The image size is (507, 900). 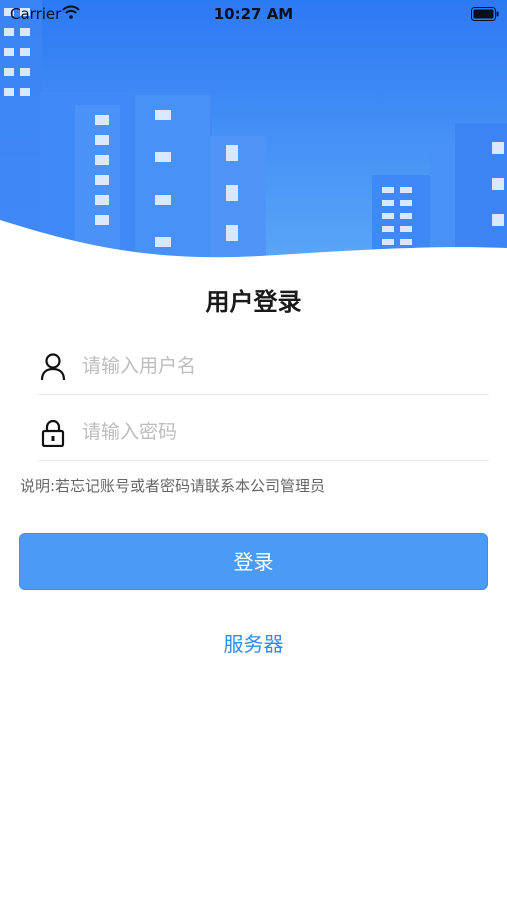 What do you see at coordinates (282, 432) in the screenshot?
I see `password-input` at bounding box center [282, 432].